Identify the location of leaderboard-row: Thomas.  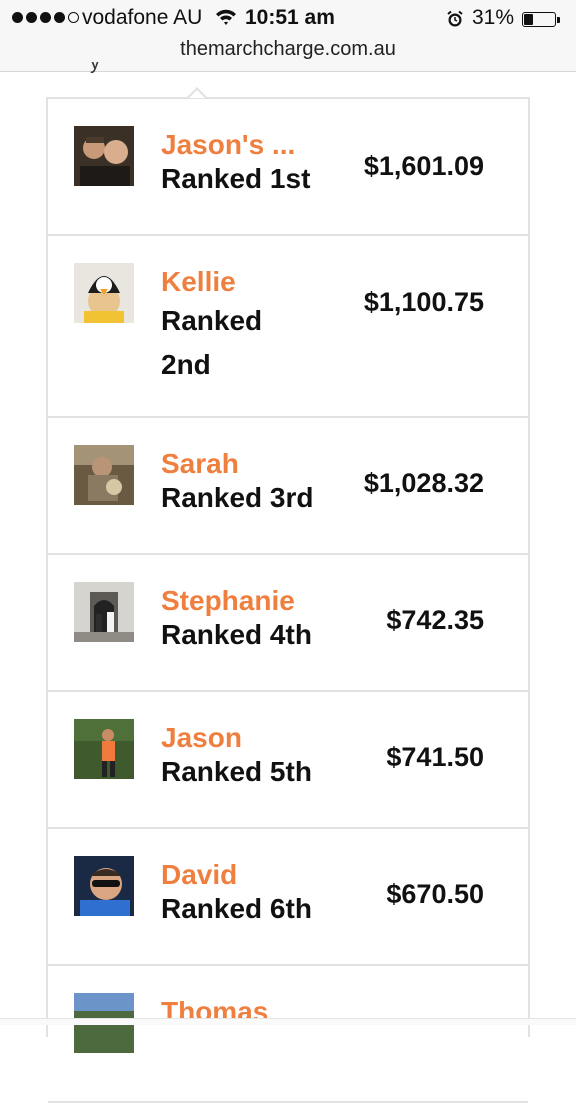
(288, 1034).